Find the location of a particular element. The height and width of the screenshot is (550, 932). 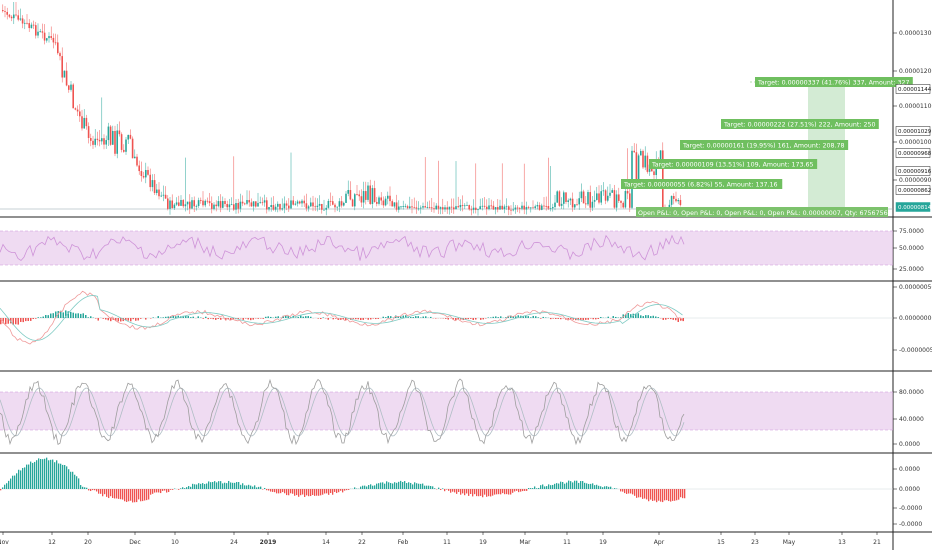

macd-pane: 0.00000050 0.00000000 -0.00000050 is located at coordinates (466, 319).